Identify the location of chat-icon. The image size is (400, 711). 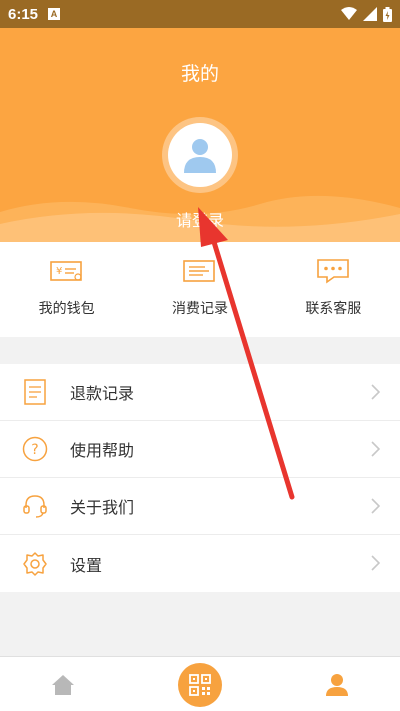
(333, 271).